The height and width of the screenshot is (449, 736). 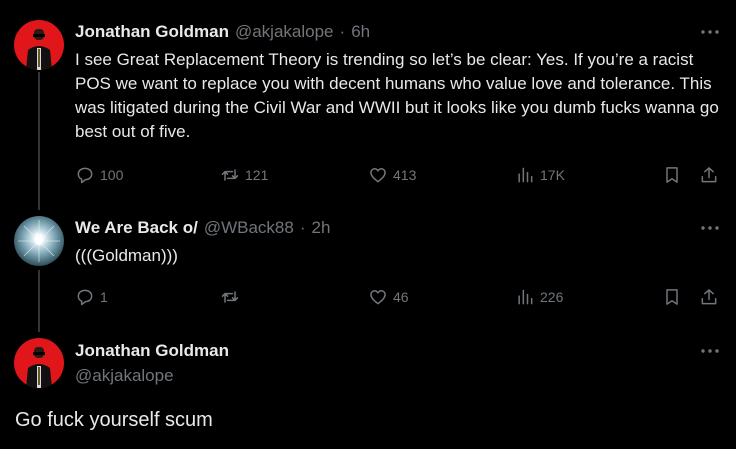 I want to click on tweet-text: (((Goldman))), so click(x=126, y=255).